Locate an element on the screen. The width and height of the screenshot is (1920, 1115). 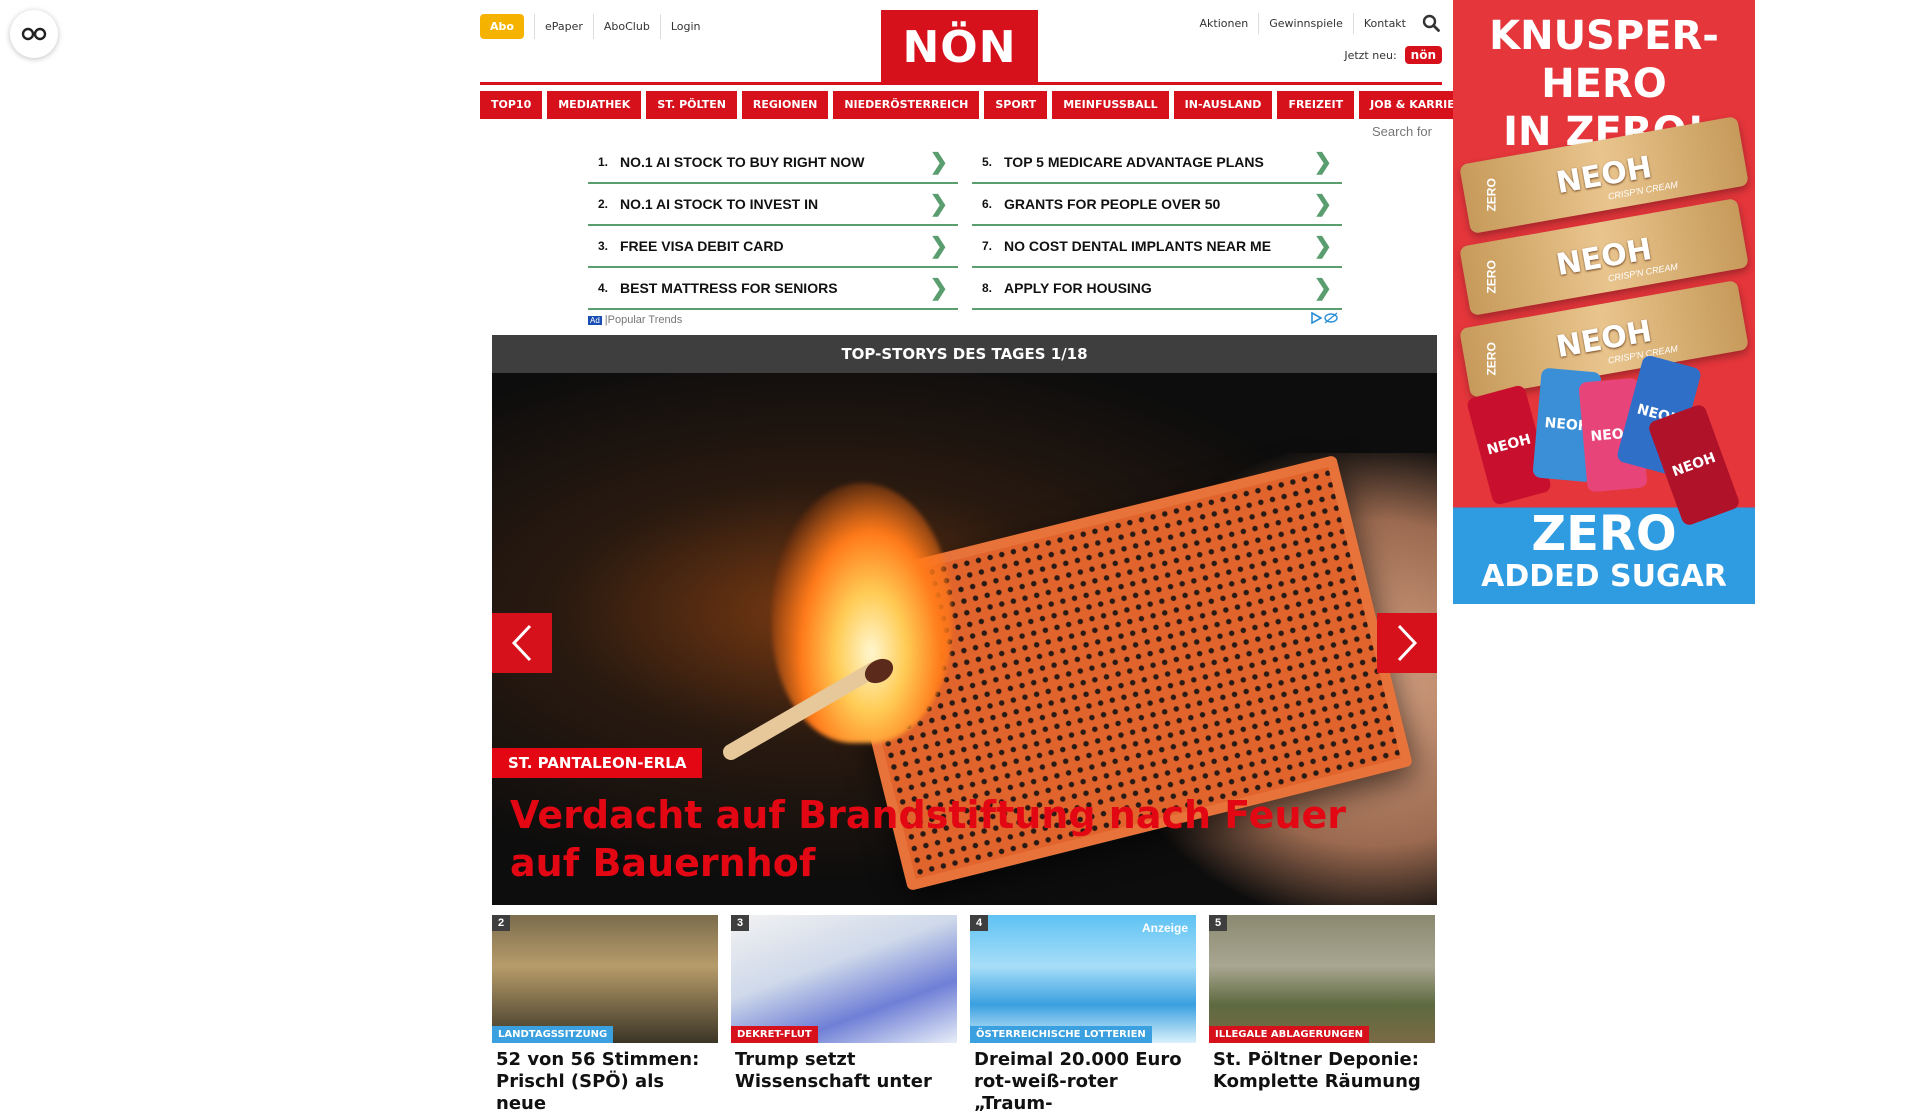
jetzt-neu: Jetzt neu: nön is located at coordinates (1393, 55).